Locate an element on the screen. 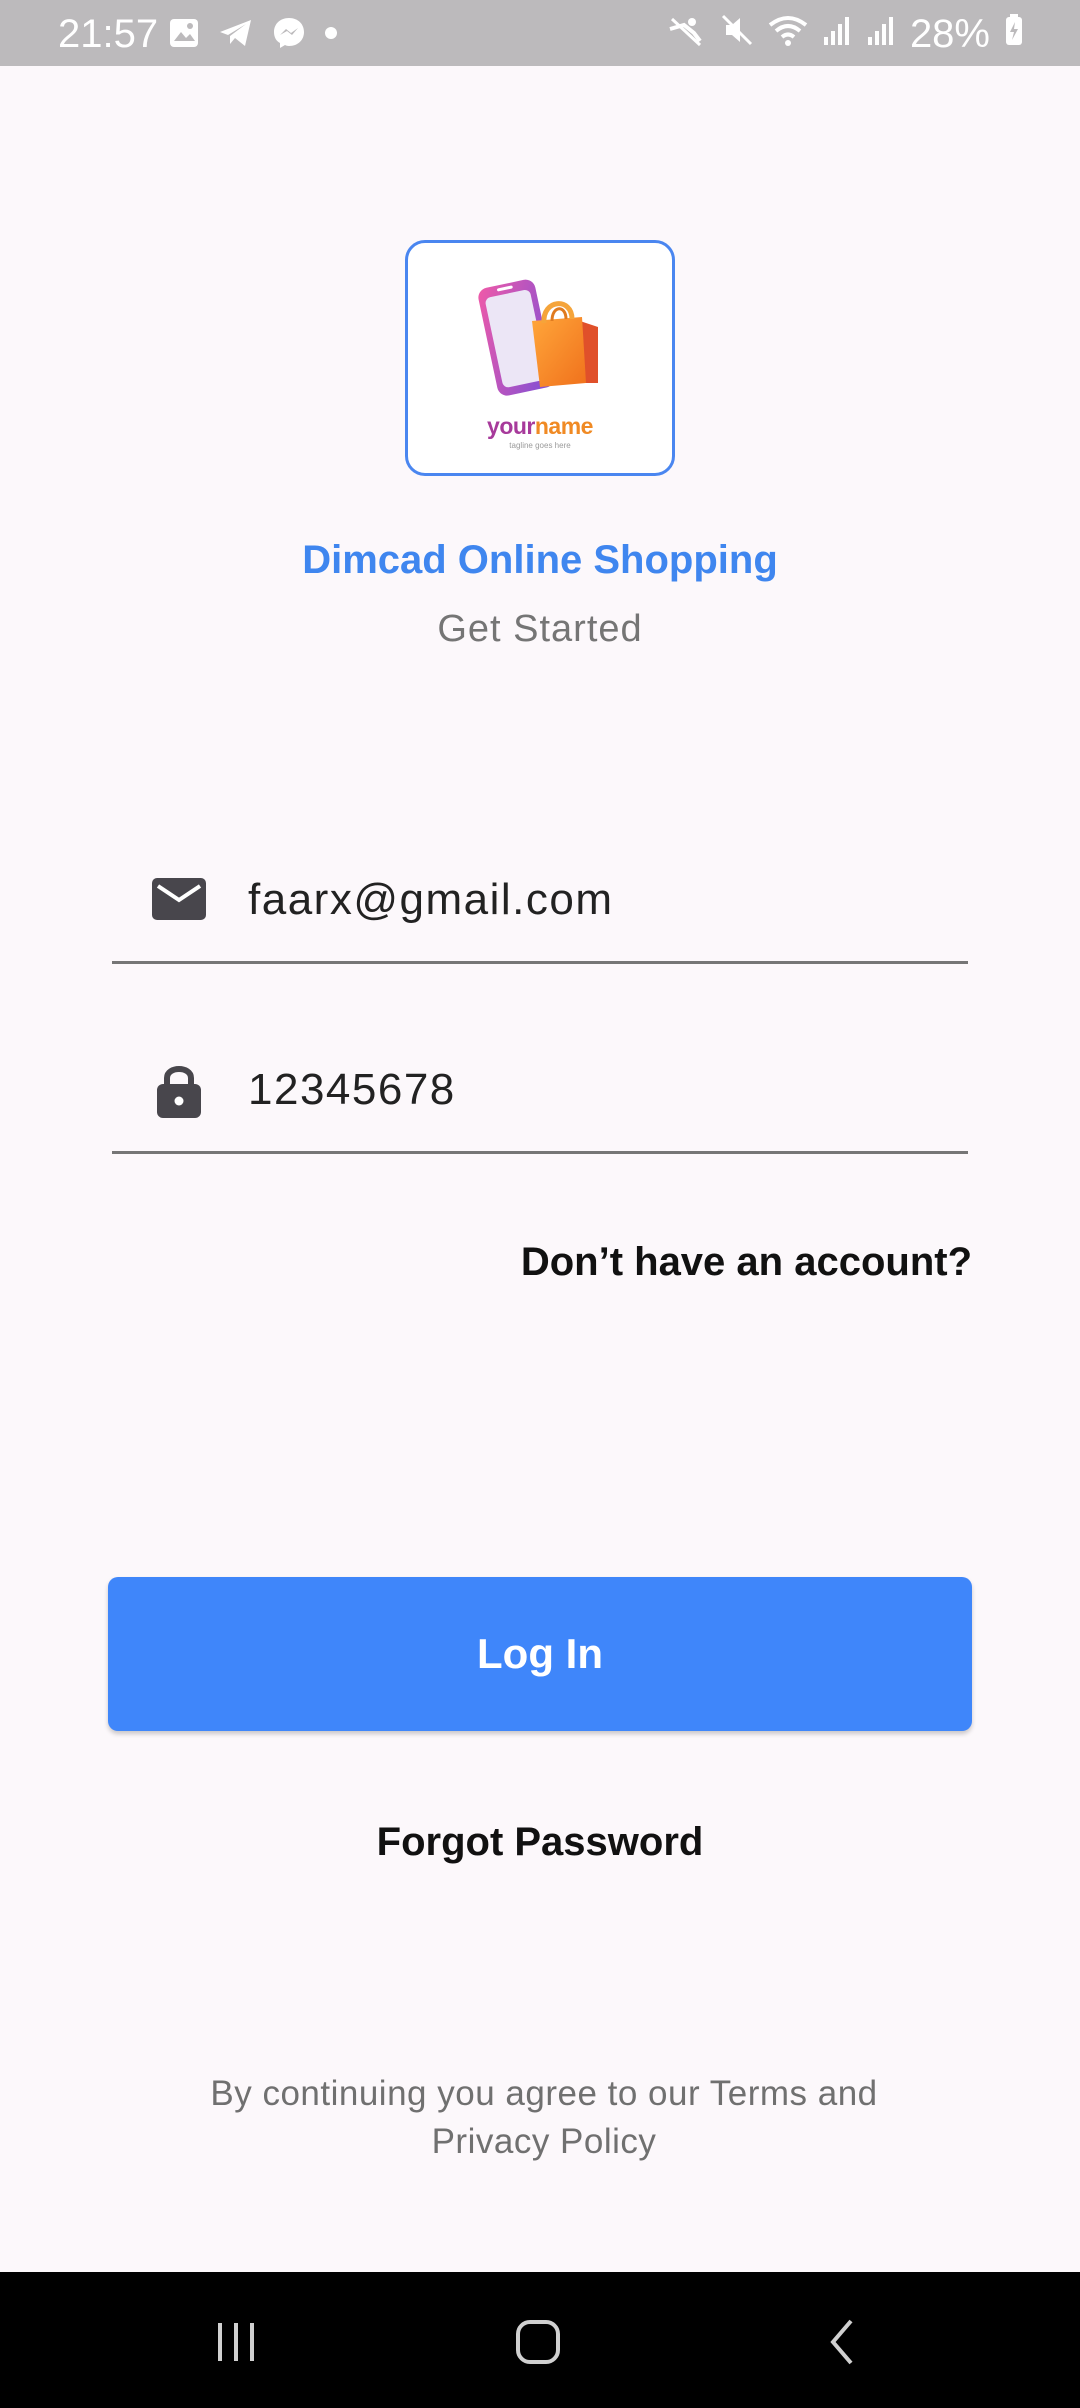  notification-icons is located at coordinates (253, 35).